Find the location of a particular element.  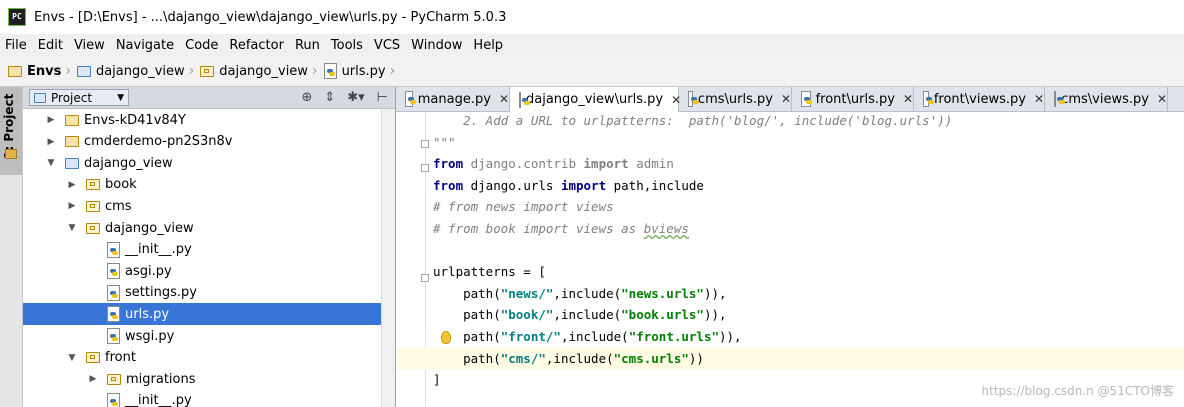

editor-tab-label: cms\urls.py is located at coordinates (735, 99).